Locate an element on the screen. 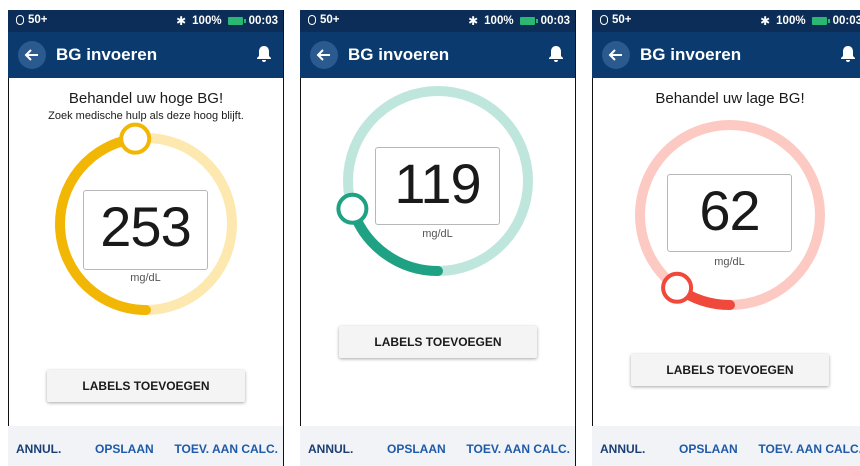 The width and height of the screenshot is (860, 466). bg-value-box: 62 is located at coordinates (729, 213).